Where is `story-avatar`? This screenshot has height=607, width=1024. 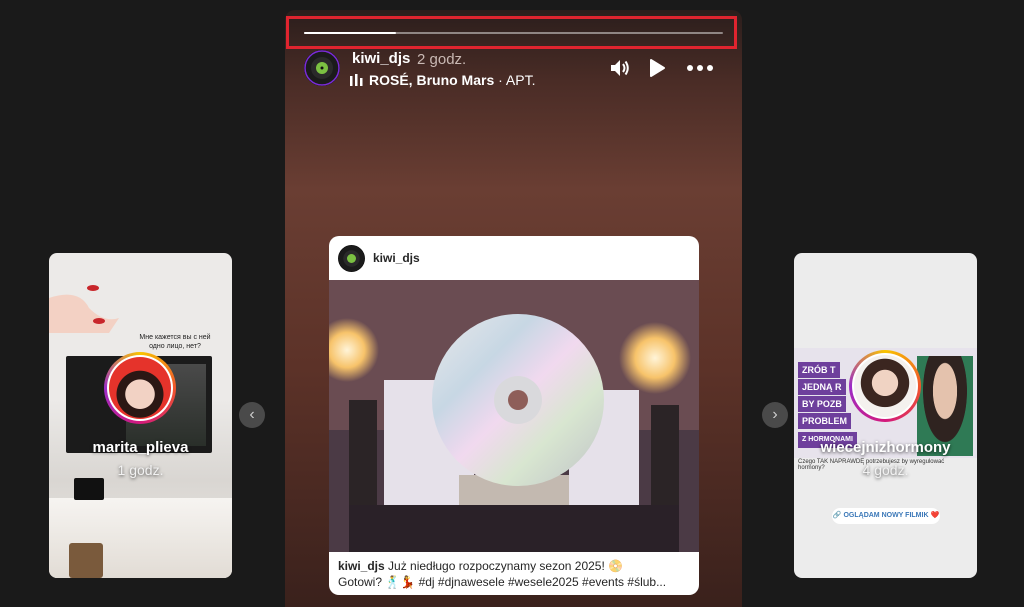
story-avatar is located at coordinates (322, 68).